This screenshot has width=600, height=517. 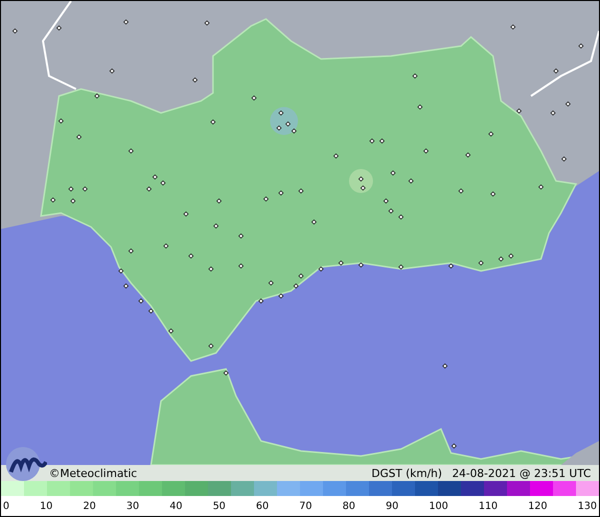 What do you see at coordinates (6, 506) in the screenshot?
I see `scale-tick-label: 0` at bounding box center [6, 506].